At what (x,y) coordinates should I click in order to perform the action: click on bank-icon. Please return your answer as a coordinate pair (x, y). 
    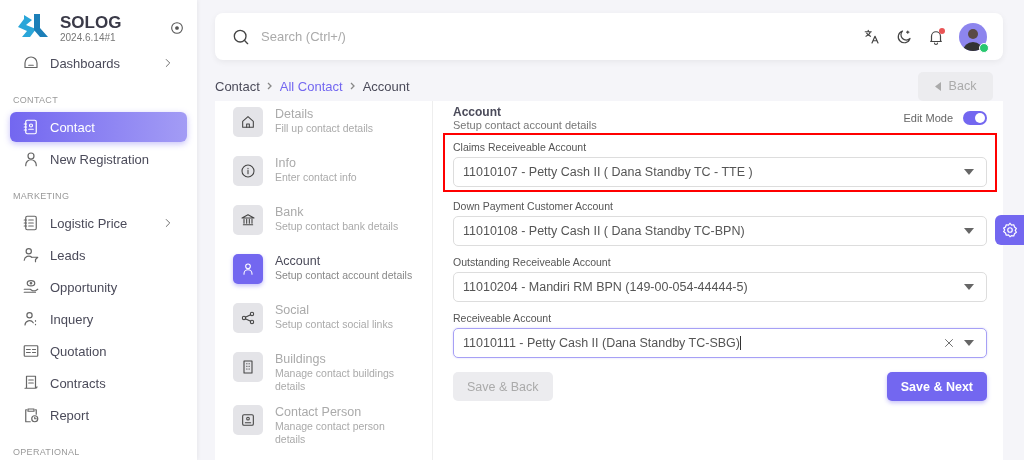
    Looking at the image, I should click on (248, 220).